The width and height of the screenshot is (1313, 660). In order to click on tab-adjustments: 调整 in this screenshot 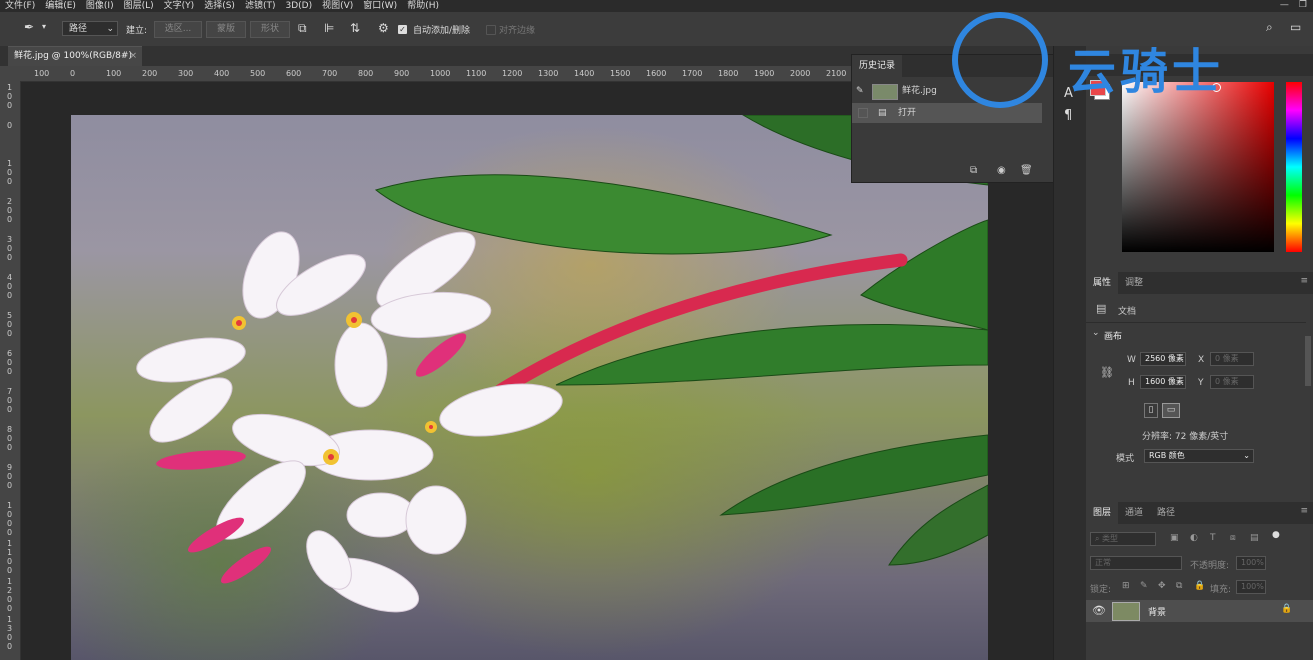, I will do `click(1134, 283)`.